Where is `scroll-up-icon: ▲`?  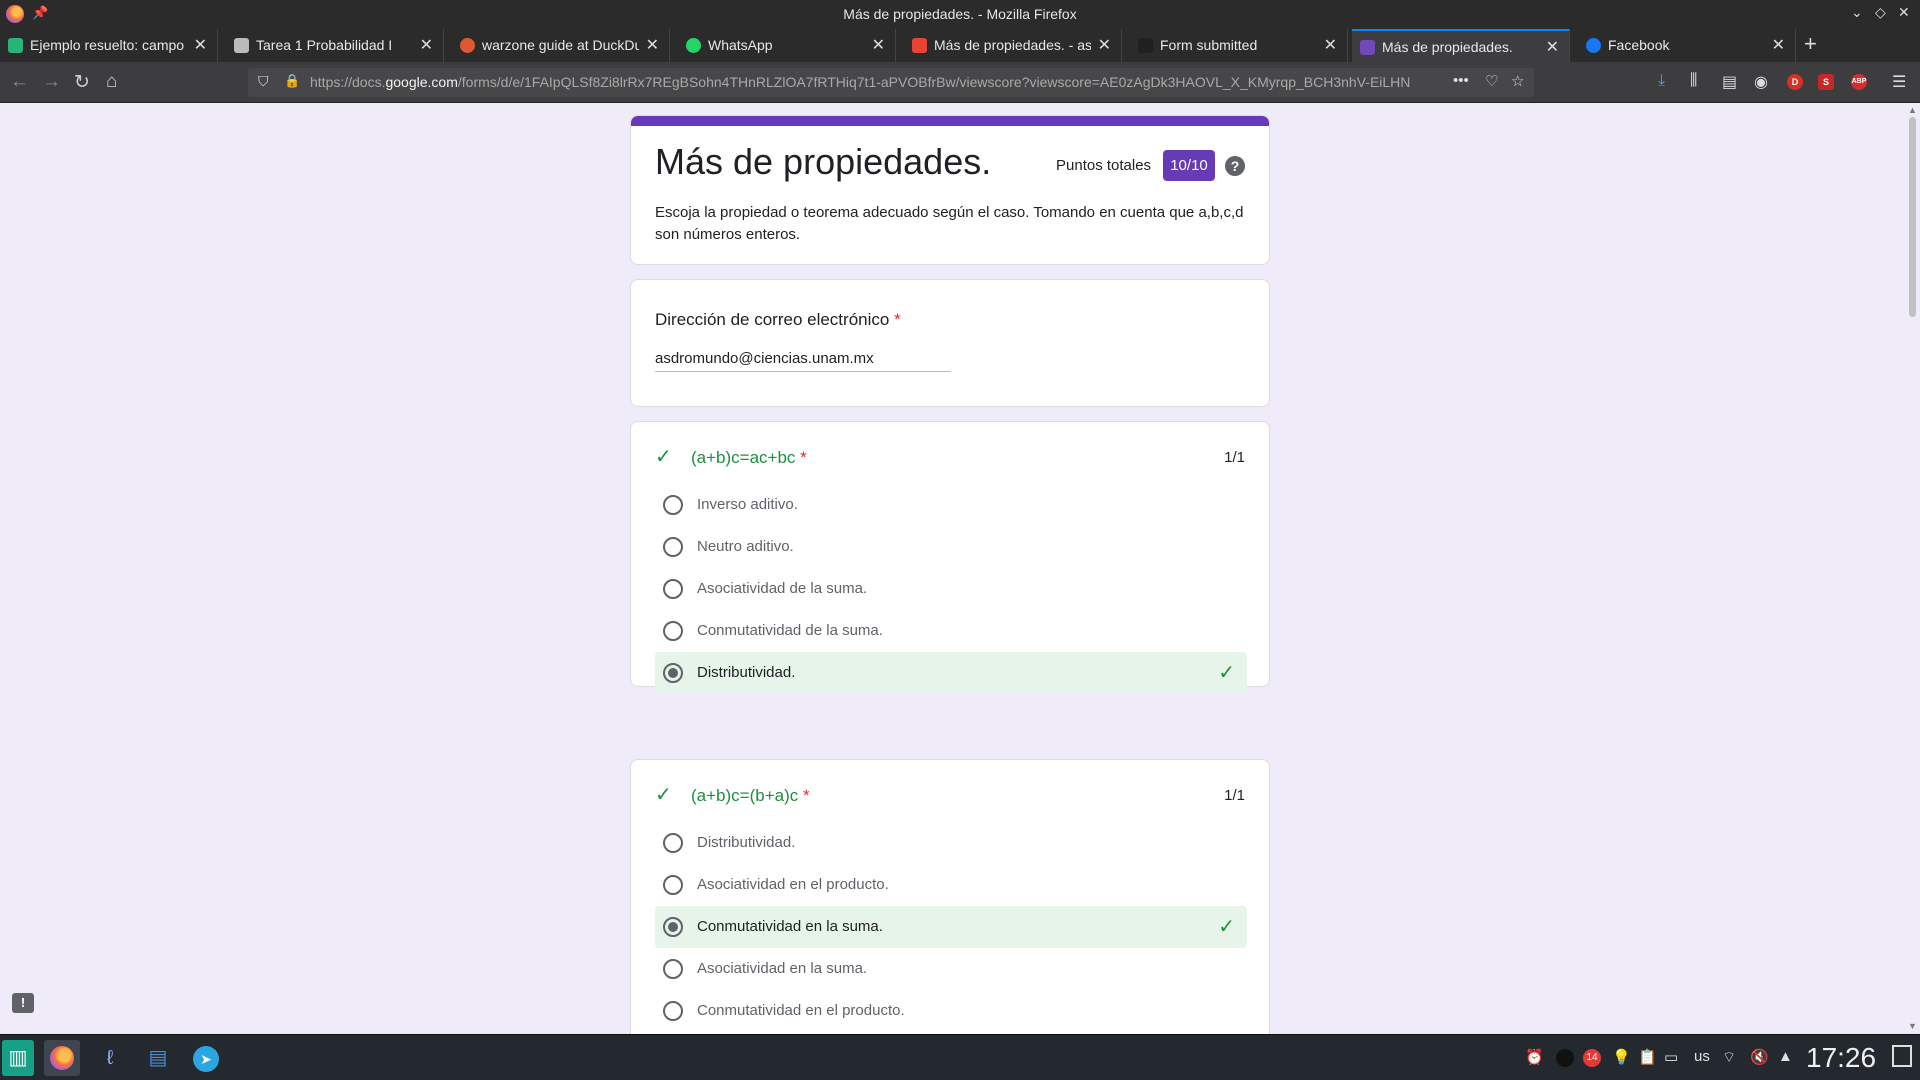 scroll-up-icon: ▲ is located at coordinates (1912, 110).